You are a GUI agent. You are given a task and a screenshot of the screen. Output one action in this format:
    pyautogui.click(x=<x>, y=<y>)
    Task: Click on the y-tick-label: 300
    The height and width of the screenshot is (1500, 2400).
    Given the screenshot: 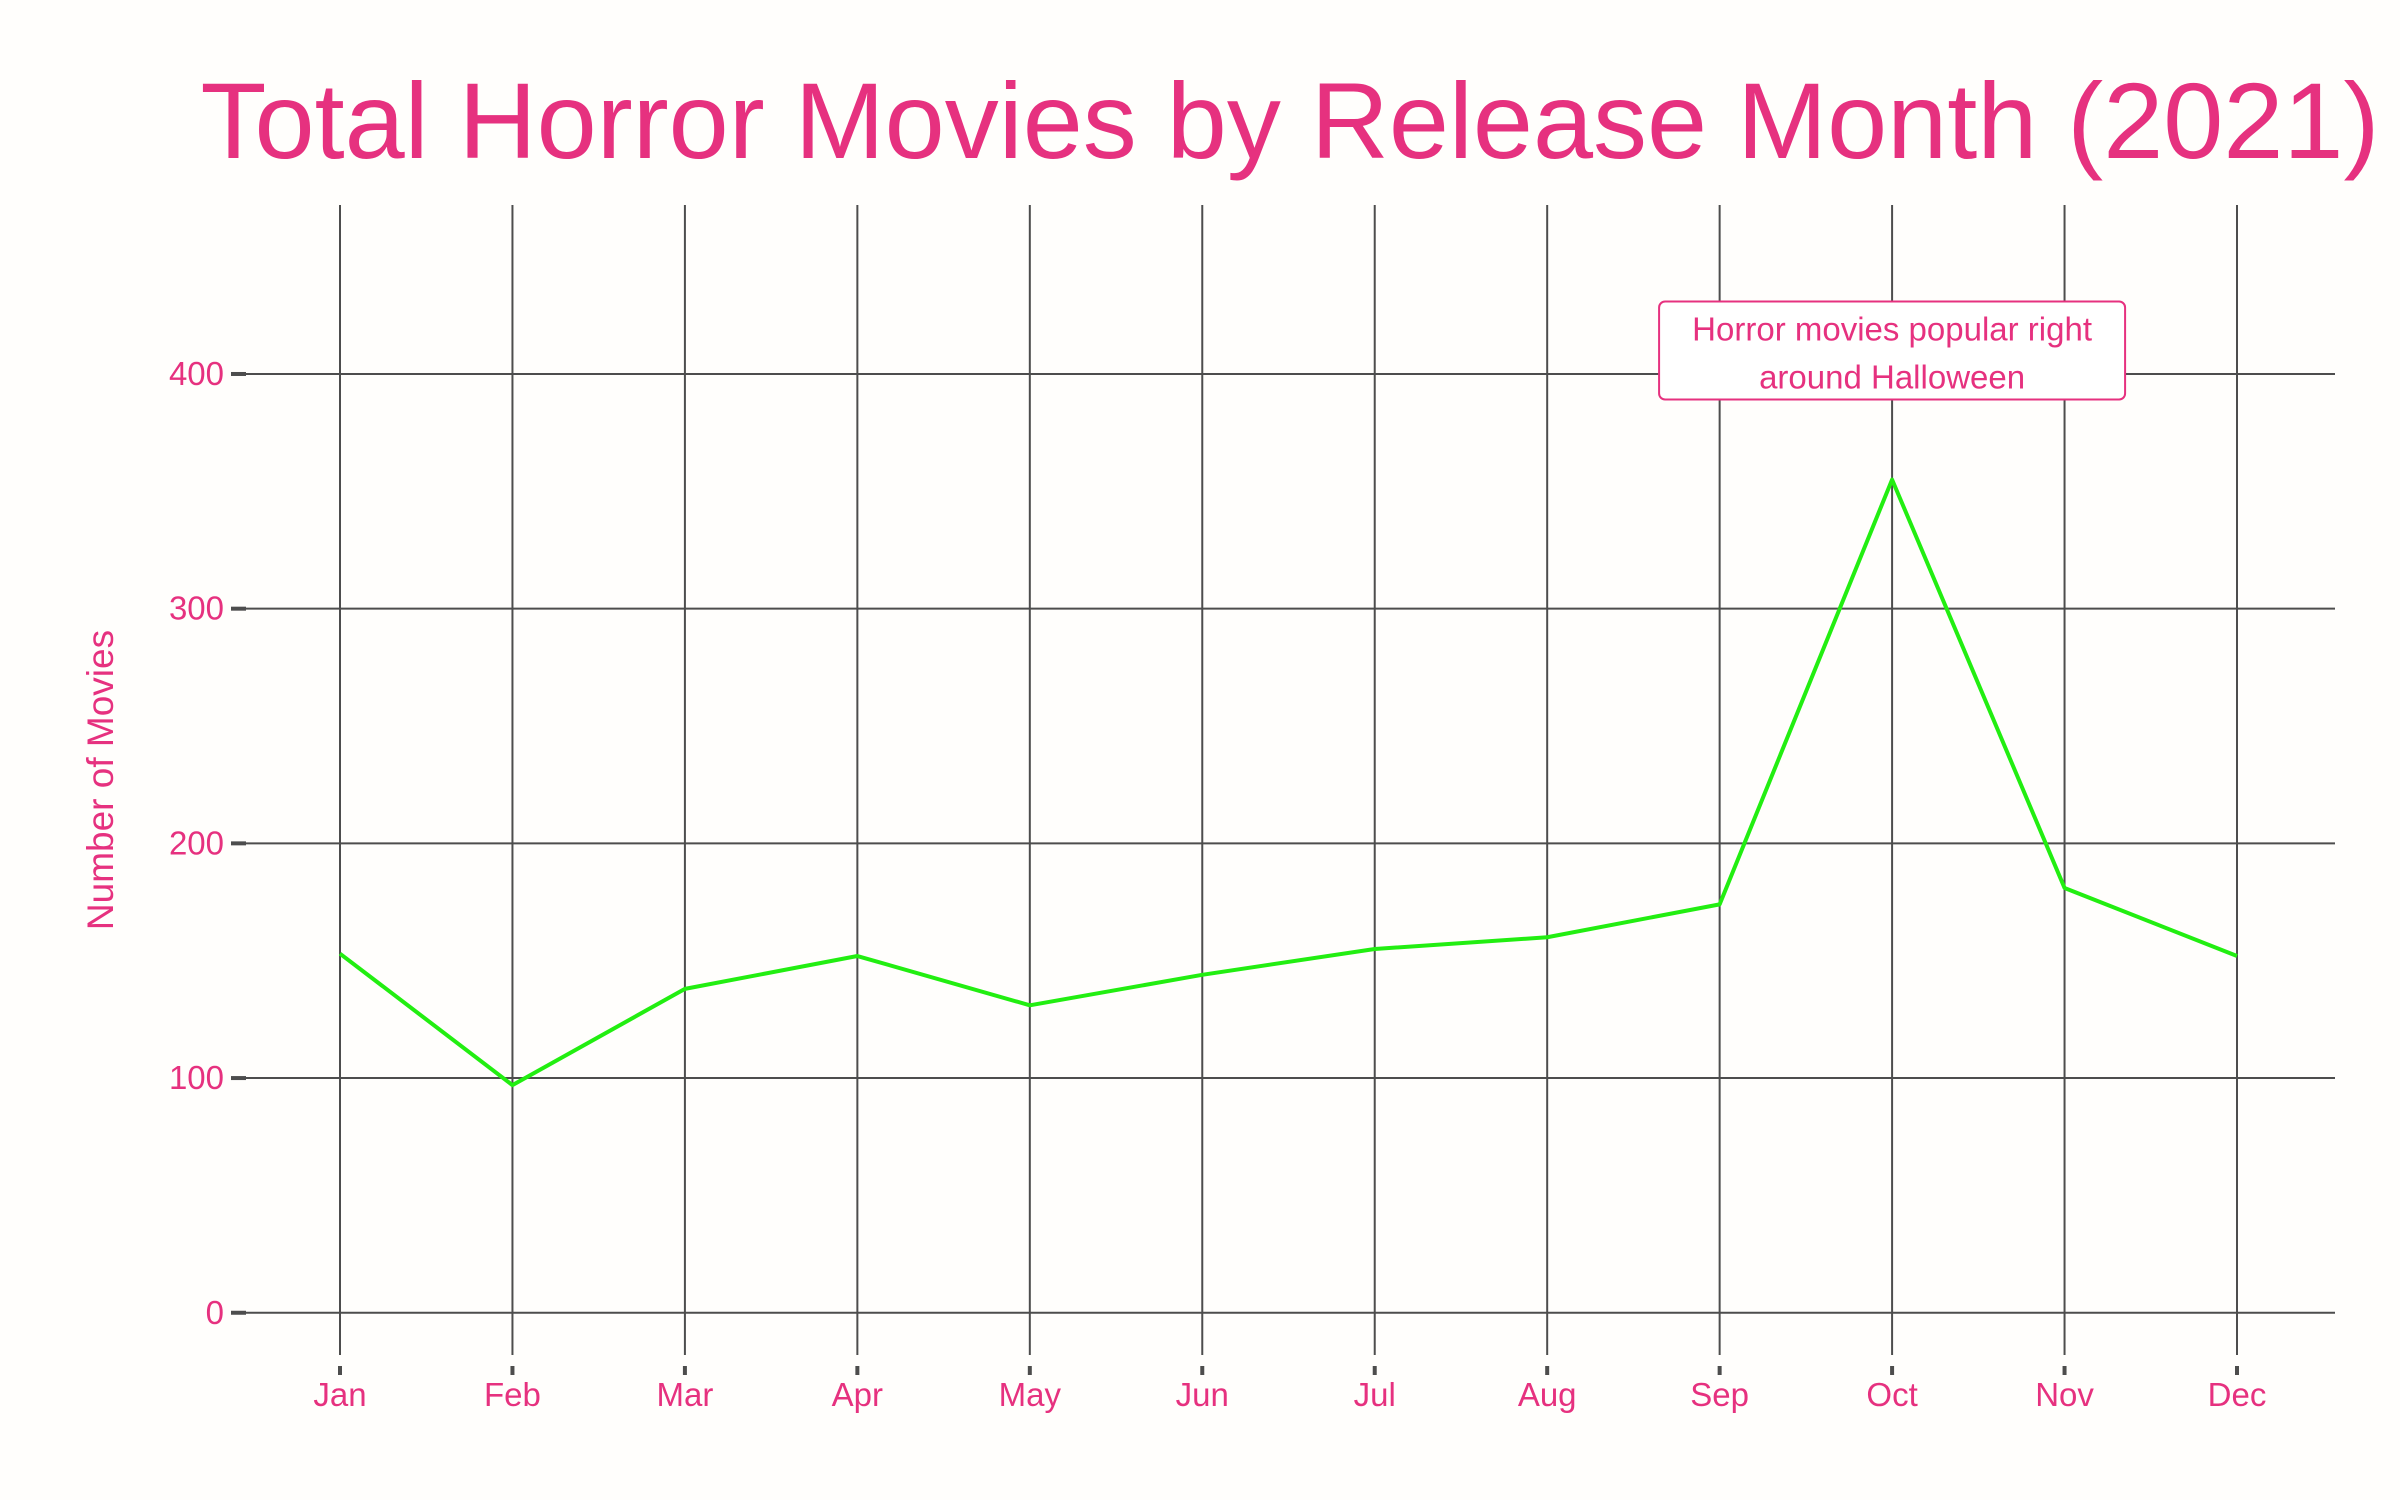 What is the action you would take?
    pyautogui.click(x=196, y=608)
    